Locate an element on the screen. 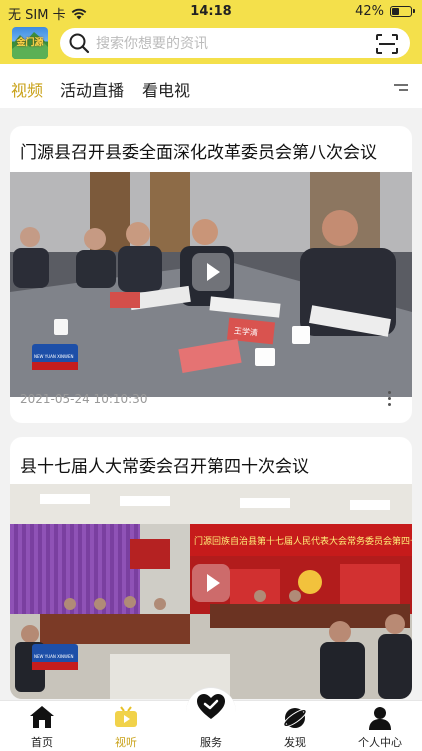 The height and width of the screenshot is (751, 422). bottom-nav: 首页 视听 服务 发现 个人中心 is located at coordinates (211, 719).